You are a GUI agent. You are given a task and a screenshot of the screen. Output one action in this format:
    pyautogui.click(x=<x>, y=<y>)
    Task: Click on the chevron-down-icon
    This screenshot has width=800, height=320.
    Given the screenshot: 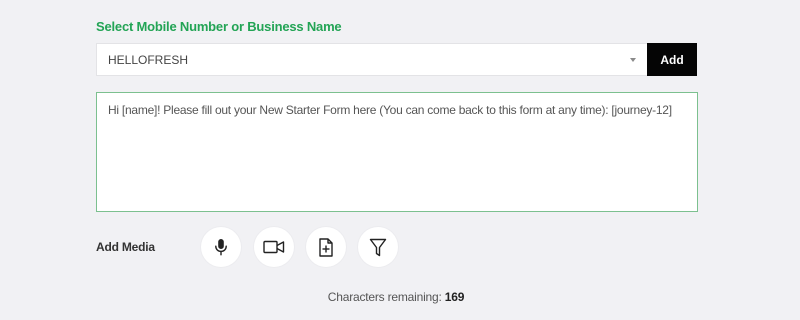 What is the action you would take?
    pyautogui.click(x=633, y=59)
    